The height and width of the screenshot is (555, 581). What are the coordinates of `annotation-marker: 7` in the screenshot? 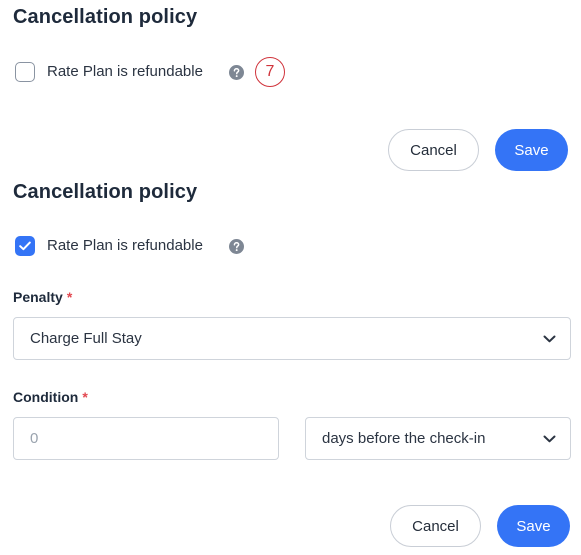 It's located at (270, 72).